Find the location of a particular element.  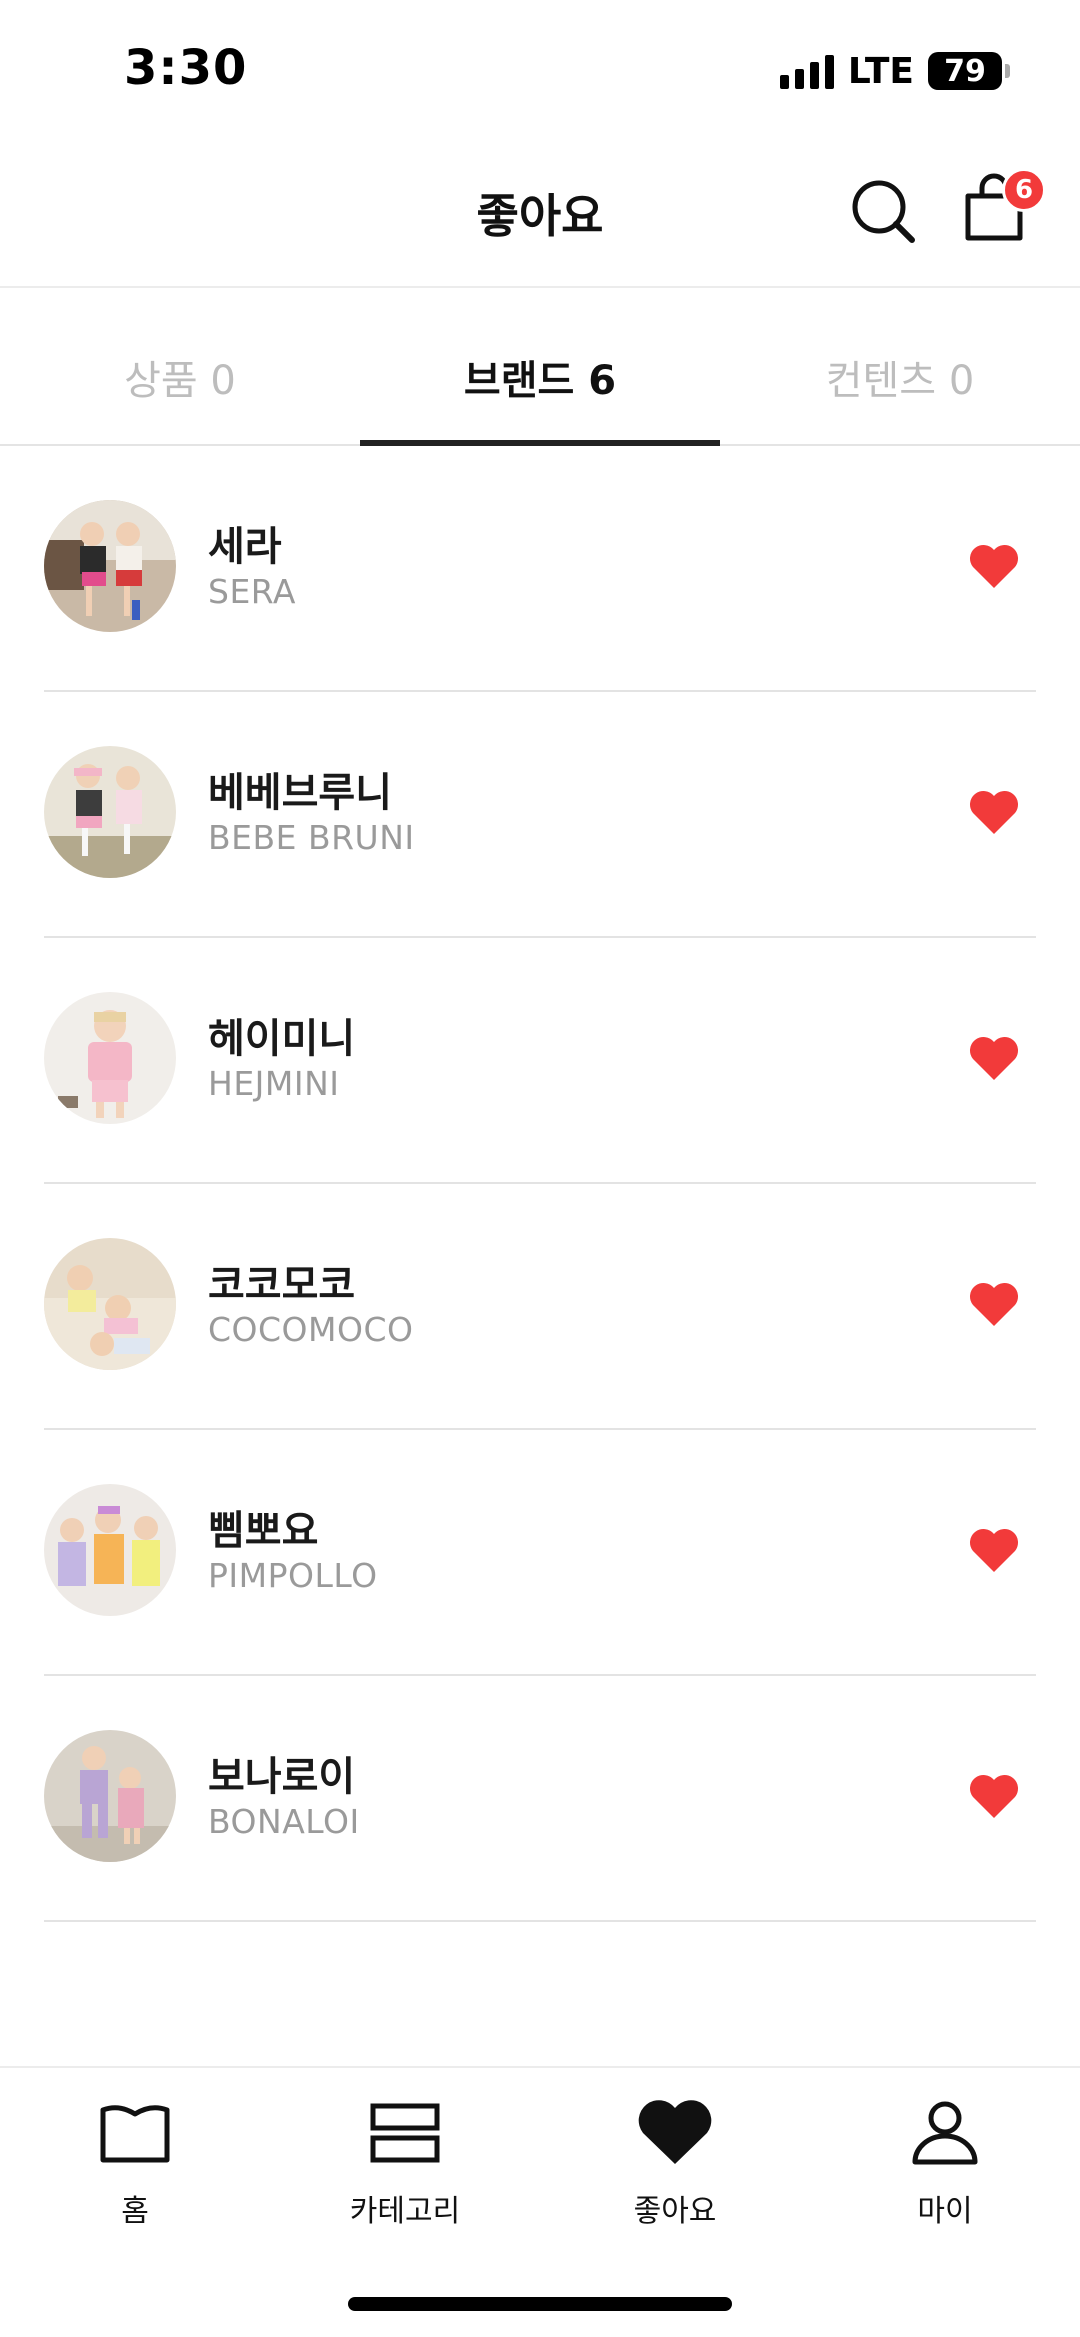

brand-name: 베베브루니 is located at coordinates (300, 793).